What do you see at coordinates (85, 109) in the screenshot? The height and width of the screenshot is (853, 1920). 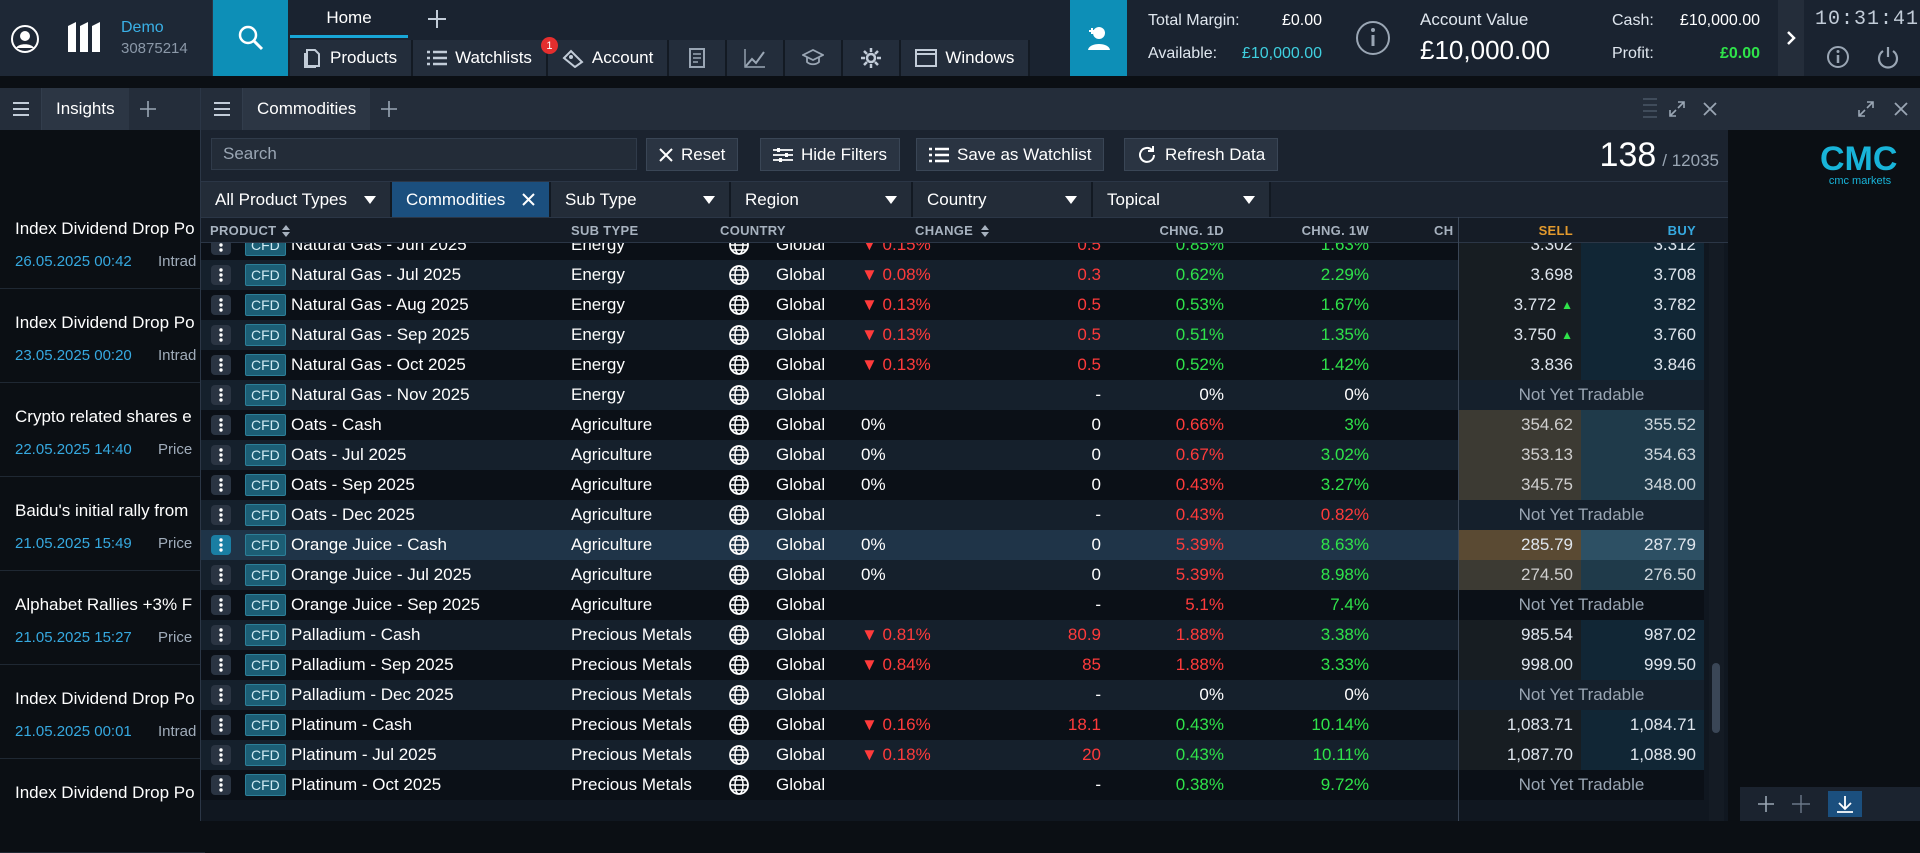 I see `insights-title: Insights` at bounding box center [85, 109].